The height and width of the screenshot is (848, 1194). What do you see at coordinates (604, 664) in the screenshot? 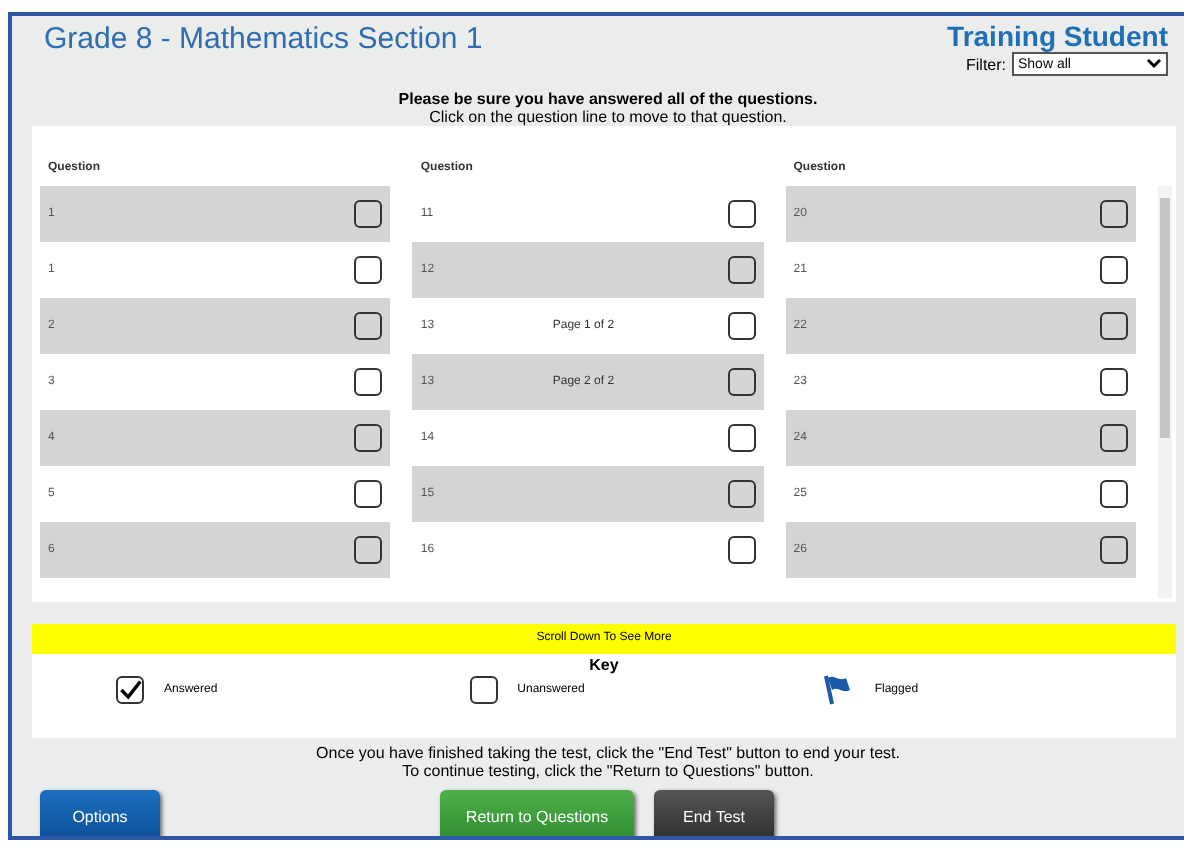
I see `key-title: Key` at bounding box center [604, 664].